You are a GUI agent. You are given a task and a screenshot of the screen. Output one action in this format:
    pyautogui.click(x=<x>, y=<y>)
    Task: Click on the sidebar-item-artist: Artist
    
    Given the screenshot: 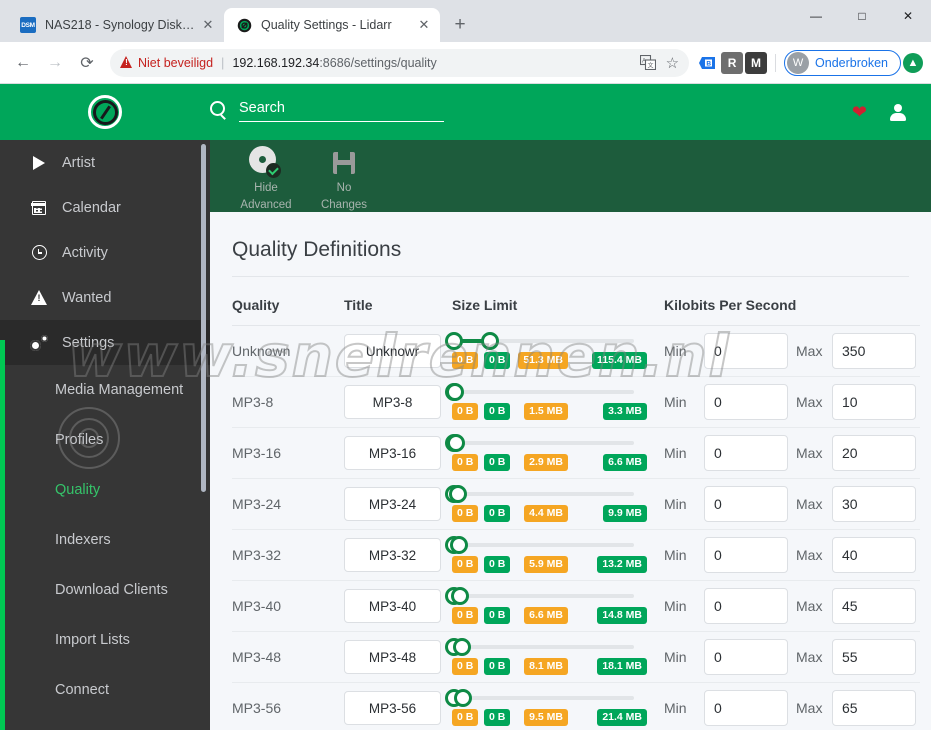 What is the action you would take?
    pyautogui.click(x=105, y=162)
    